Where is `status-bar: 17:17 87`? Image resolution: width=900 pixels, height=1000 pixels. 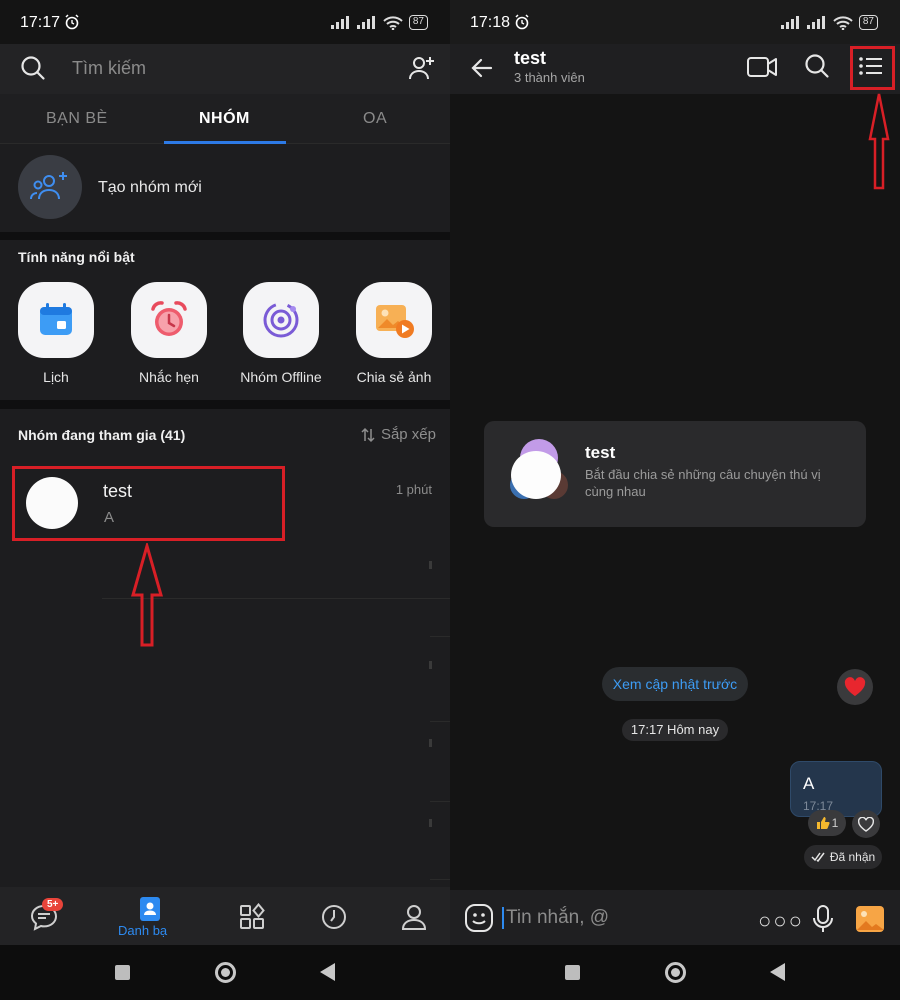 status-bar: 17:17 87 is located at coordinates (225, 22).